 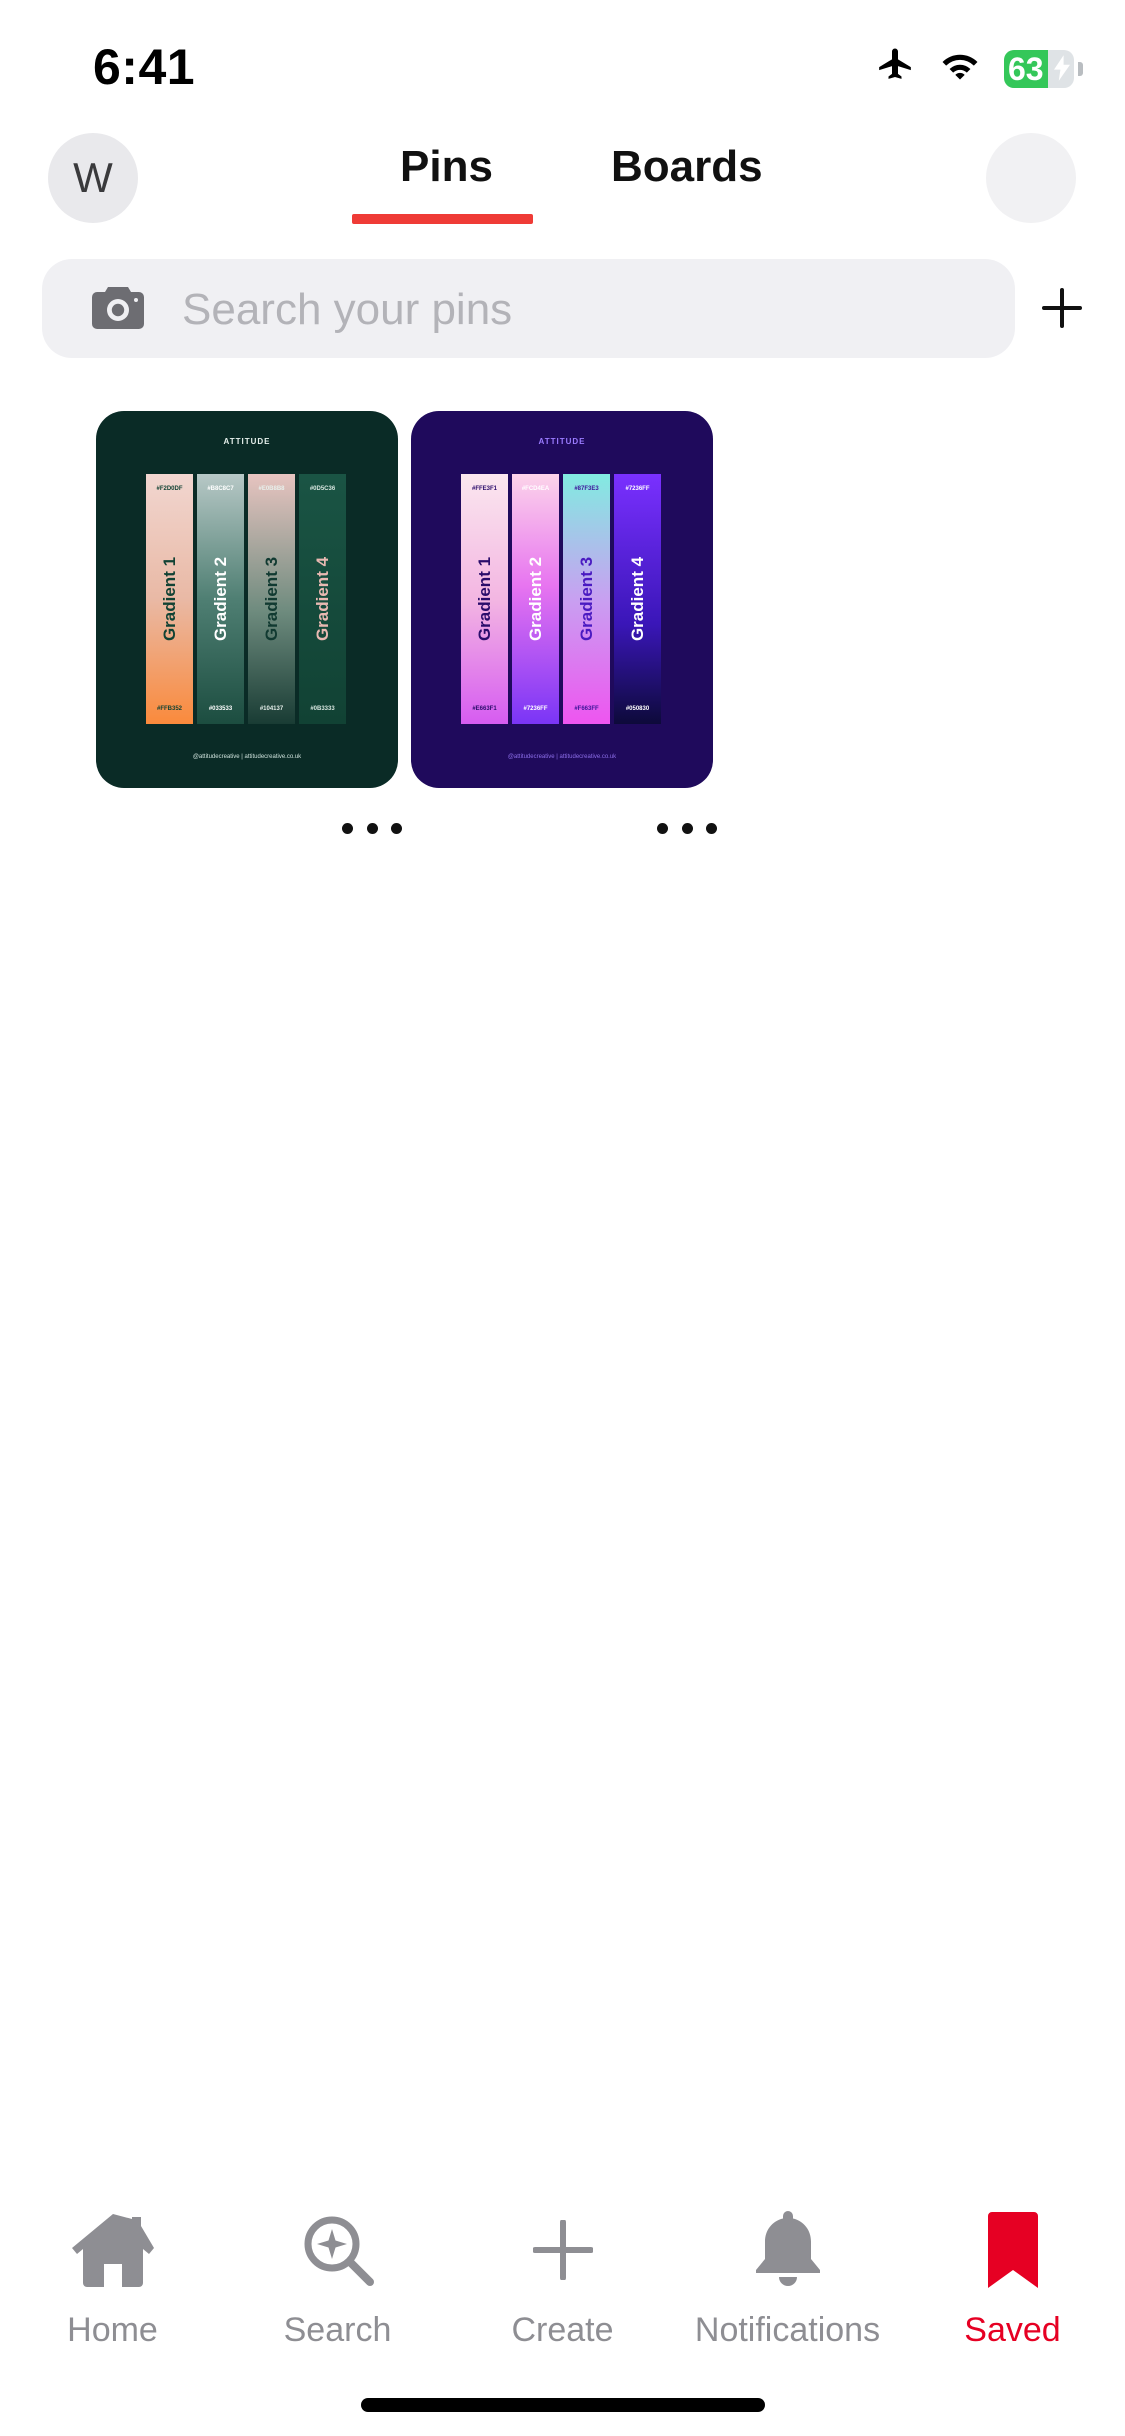 What do you see at coordinates (637, 489) in the screenshot?
I see `strip-top-code: #7236FF` at bounding box center [637, 489].